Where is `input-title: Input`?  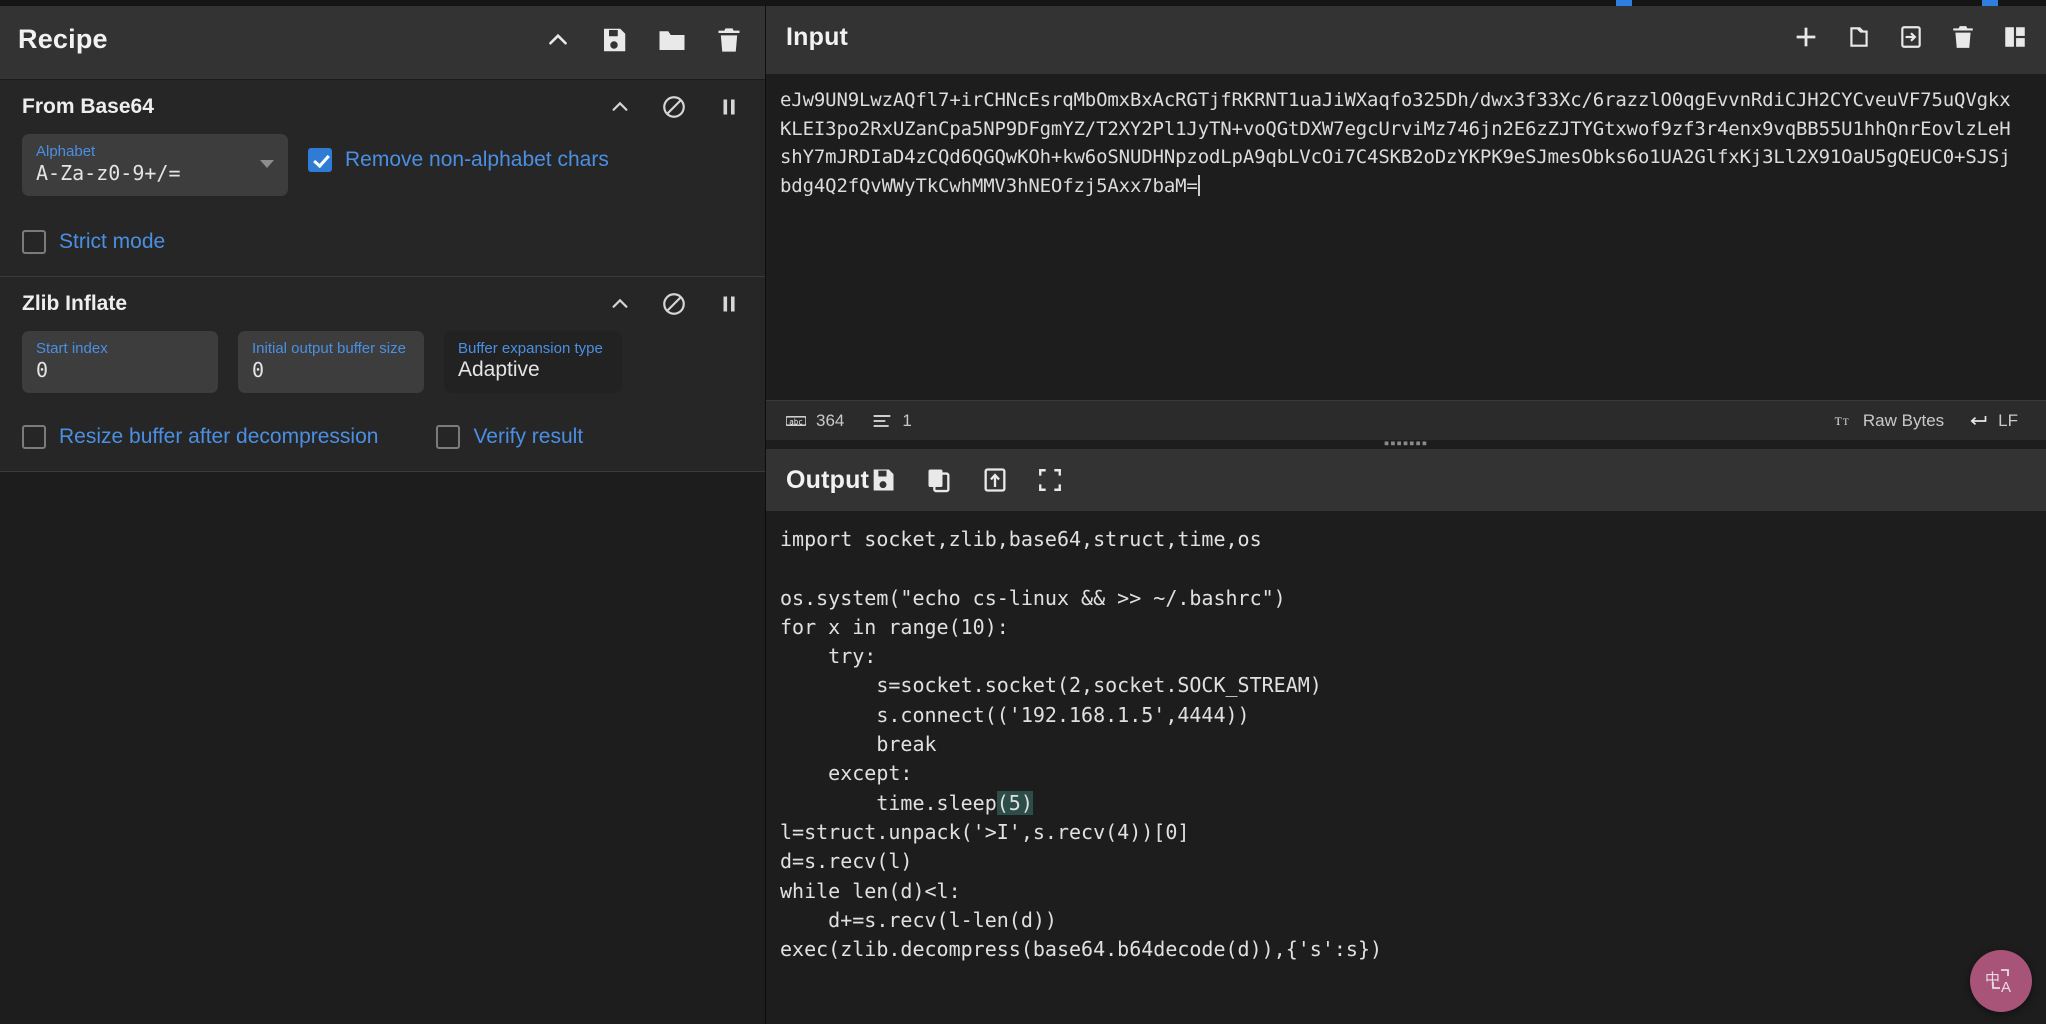
input-title: Input is located at coordinates (817, 36).